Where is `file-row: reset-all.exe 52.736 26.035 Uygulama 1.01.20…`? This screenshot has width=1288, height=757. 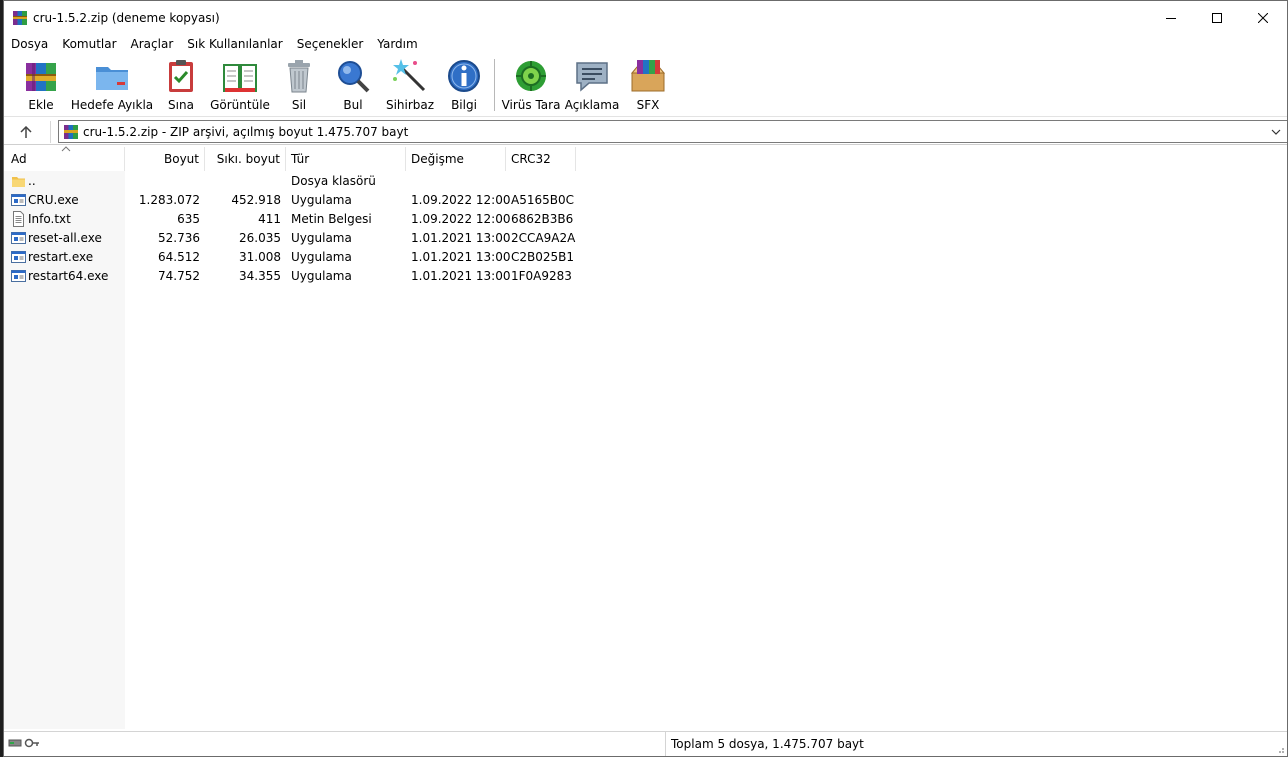 file-row: reset-all.exe 52.736 26.035 Uygulama 1.01.20… is located at coordinates (304, 238).